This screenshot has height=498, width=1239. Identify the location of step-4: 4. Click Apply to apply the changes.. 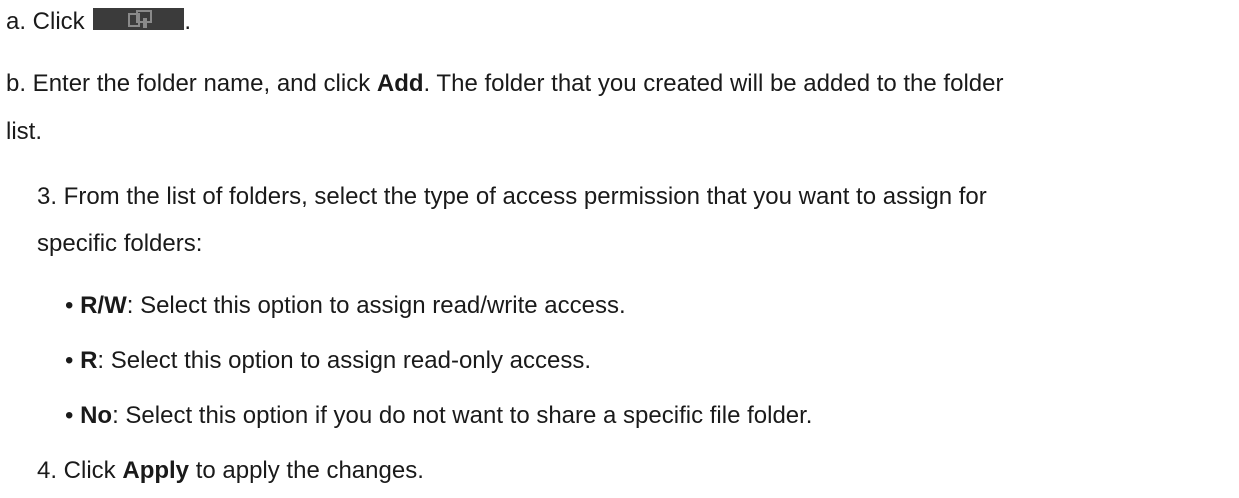
(230, 470).